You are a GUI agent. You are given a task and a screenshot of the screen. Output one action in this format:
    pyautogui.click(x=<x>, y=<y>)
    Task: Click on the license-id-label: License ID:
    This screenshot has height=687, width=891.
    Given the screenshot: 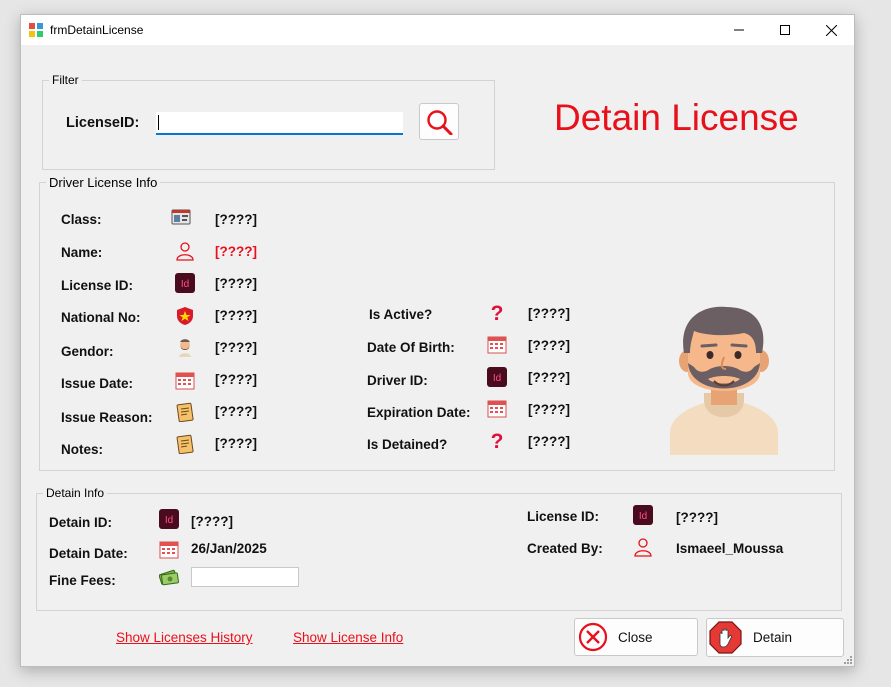 What is the action you would take?
    pyautogui.click(x=97, y=285)
    